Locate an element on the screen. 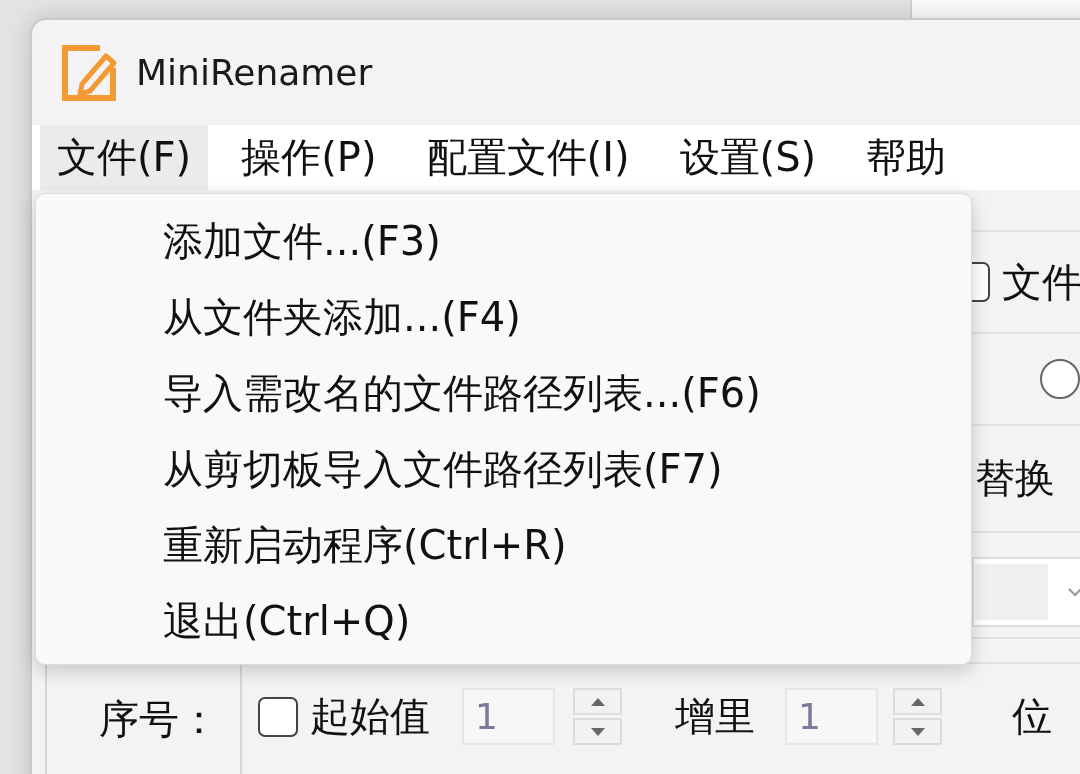  replace-label: 替换 is located at coordinates (1015, 478).